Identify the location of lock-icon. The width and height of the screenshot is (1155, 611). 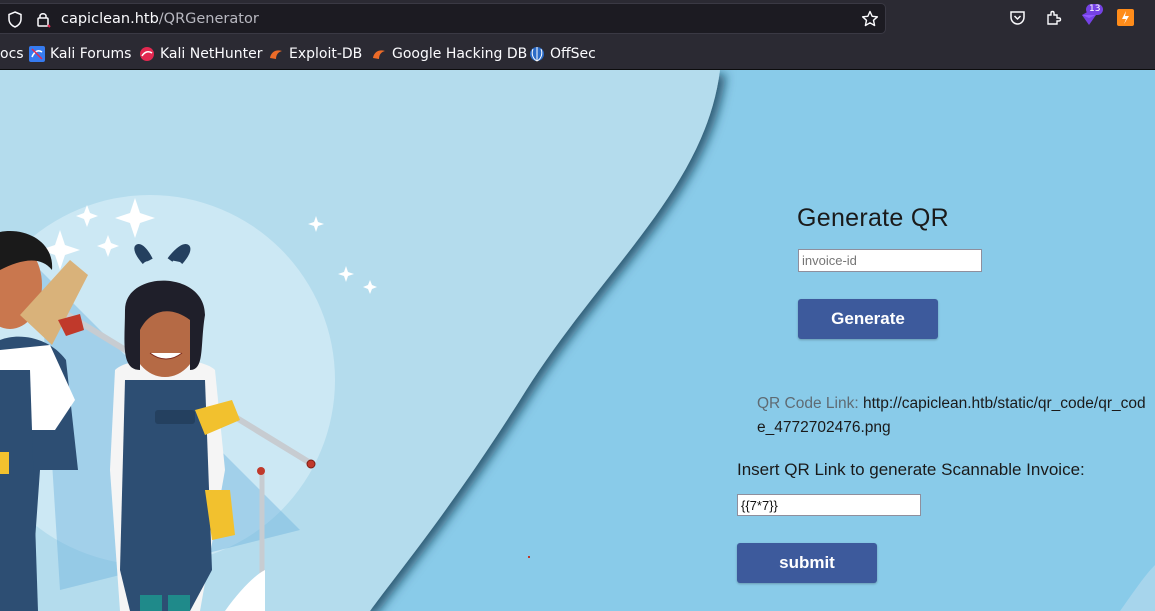
(43, 19).